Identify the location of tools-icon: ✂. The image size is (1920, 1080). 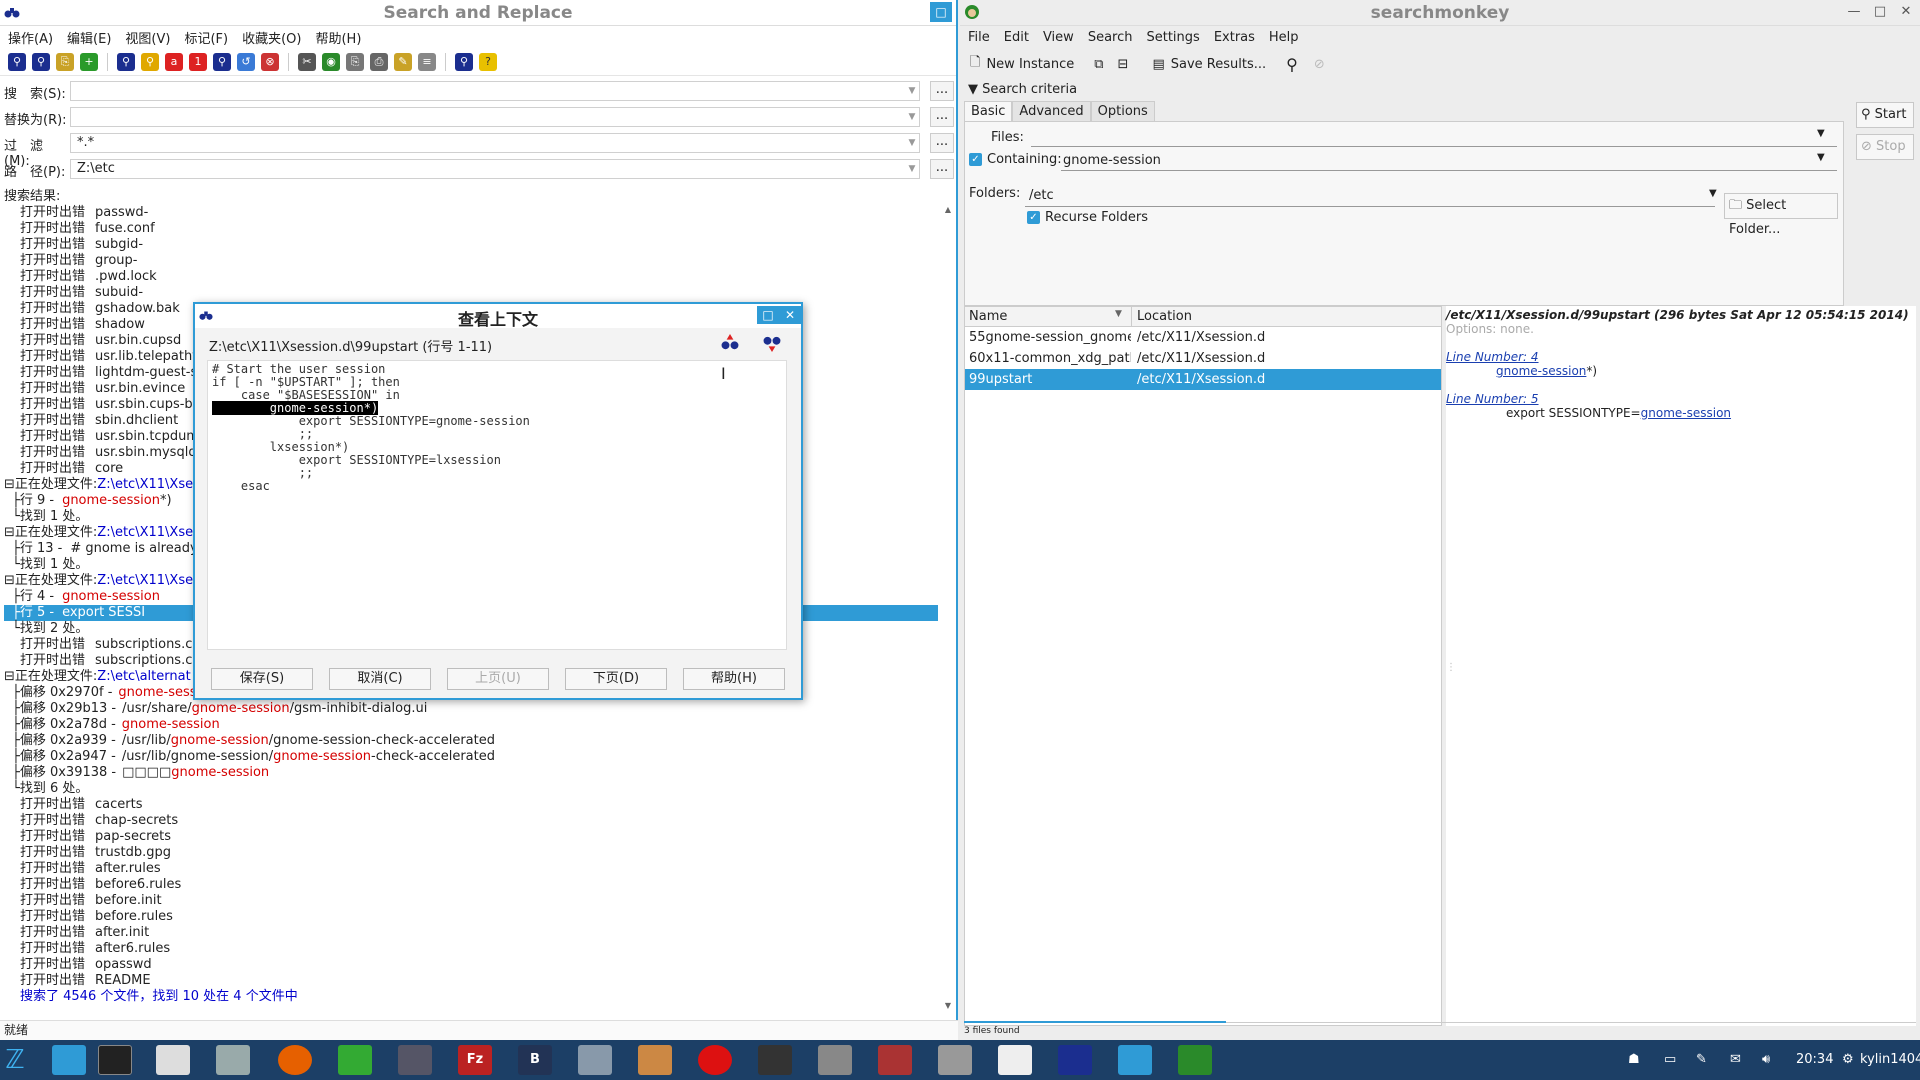
(307, 61).